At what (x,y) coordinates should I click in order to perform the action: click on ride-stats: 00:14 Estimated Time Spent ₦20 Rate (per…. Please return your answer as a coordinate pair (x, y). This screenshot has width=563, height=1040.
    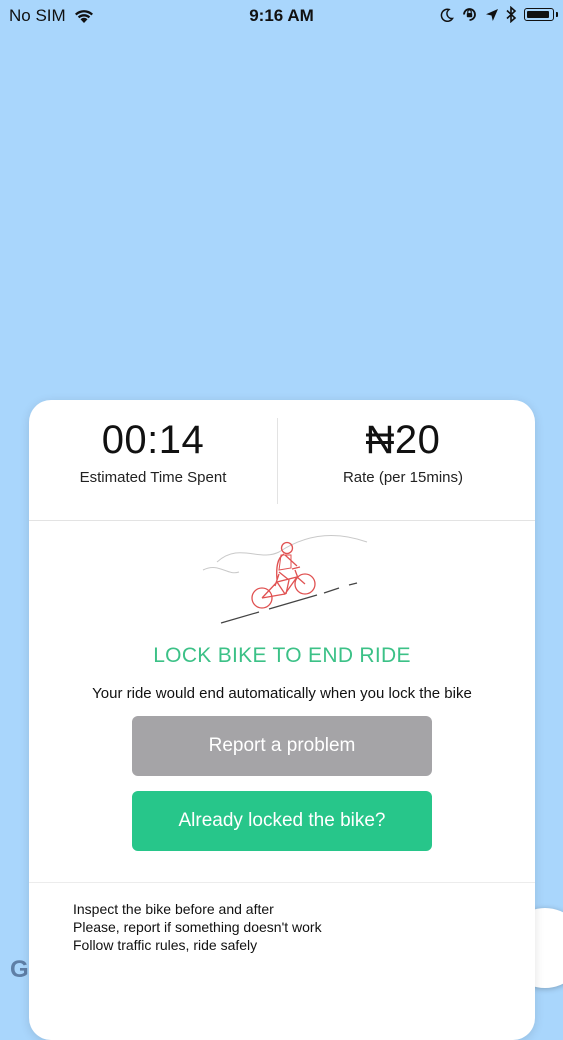
    Looking at the image, I should click on (282, 460).